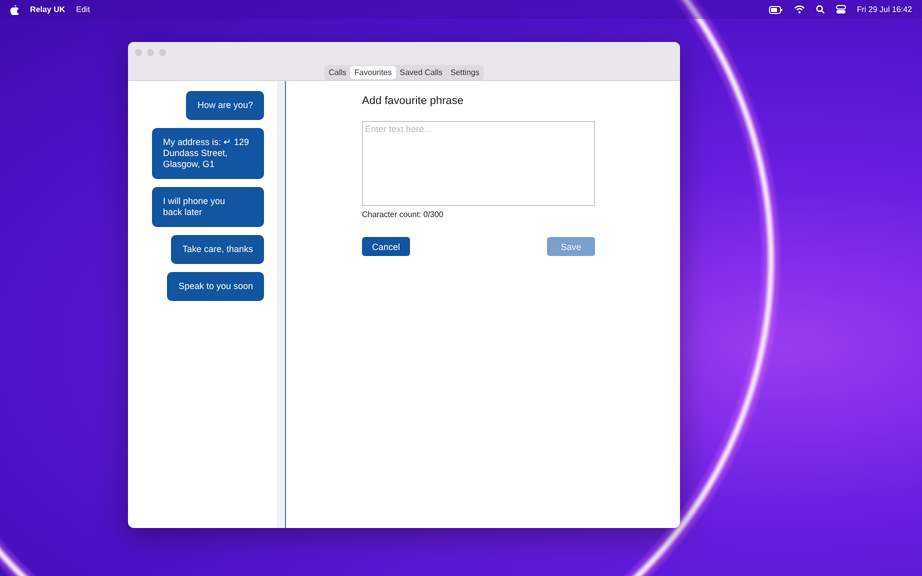 The image size is (922, 576). Describe the element at coordinates (386, 246) in the screenshot. I see `cancel-button: Cancel` at that location.